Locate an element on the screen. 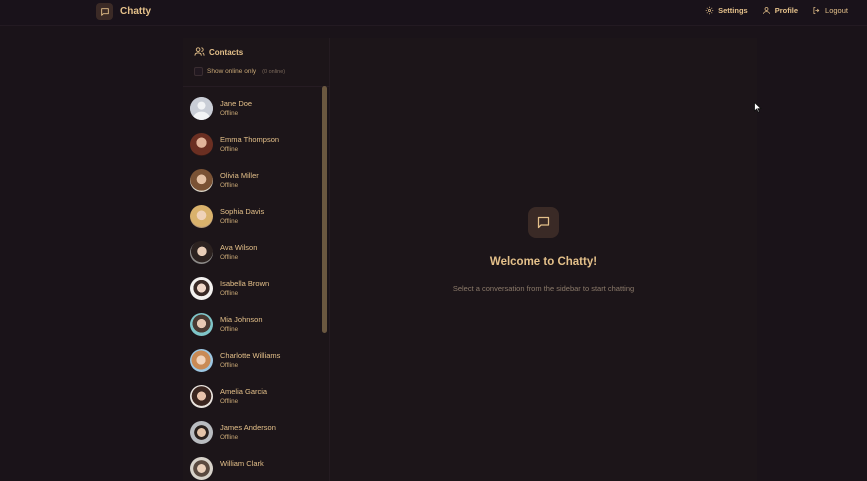 The width and height of the screenshot is (867, 481). contact-name: Jane Doe is located at coordinates (236, 103).